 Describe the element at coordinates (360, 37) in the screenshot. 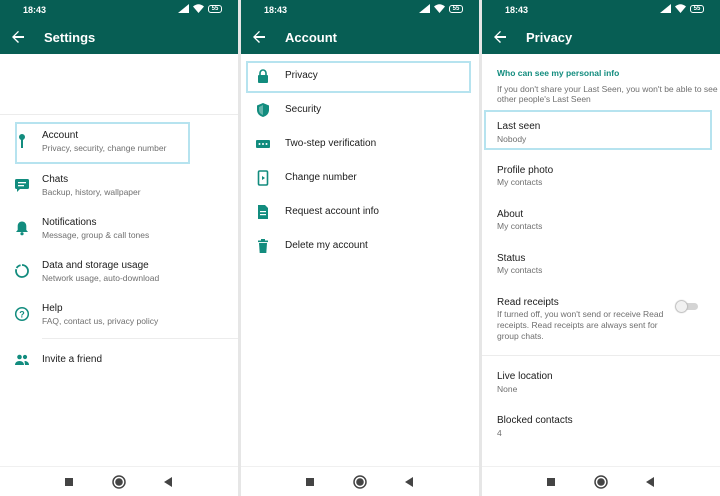

I see `app-bar: Account` at that location.